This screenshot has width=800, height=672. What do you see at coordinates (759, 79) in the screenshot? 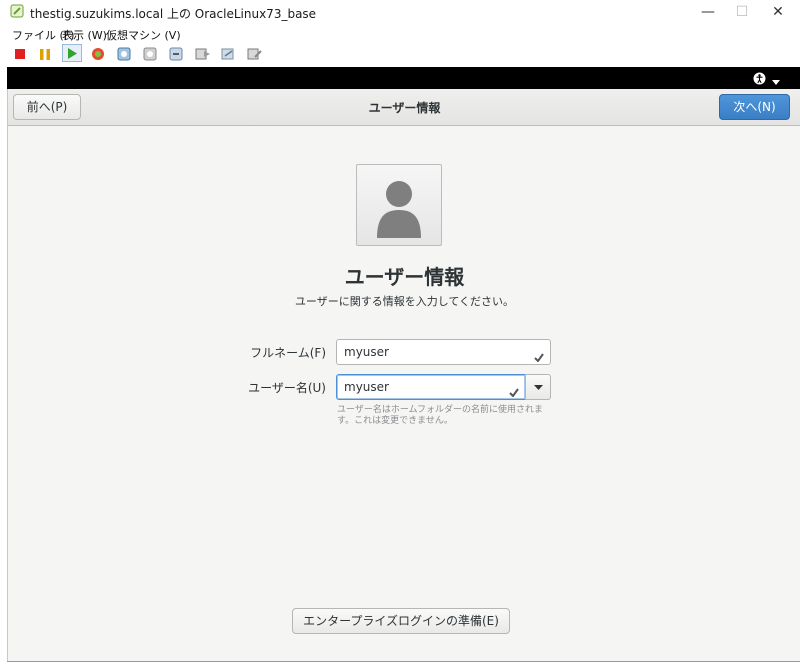
I see `accessibility-icon` at bounding box center [759, 79].